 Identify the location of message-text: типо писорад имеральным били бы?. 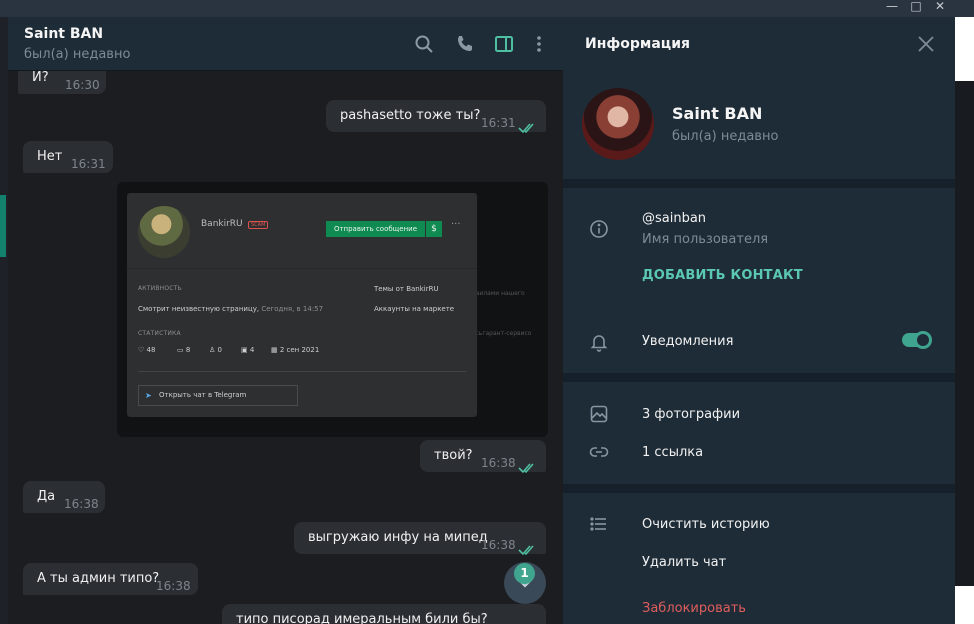
(362, 618).